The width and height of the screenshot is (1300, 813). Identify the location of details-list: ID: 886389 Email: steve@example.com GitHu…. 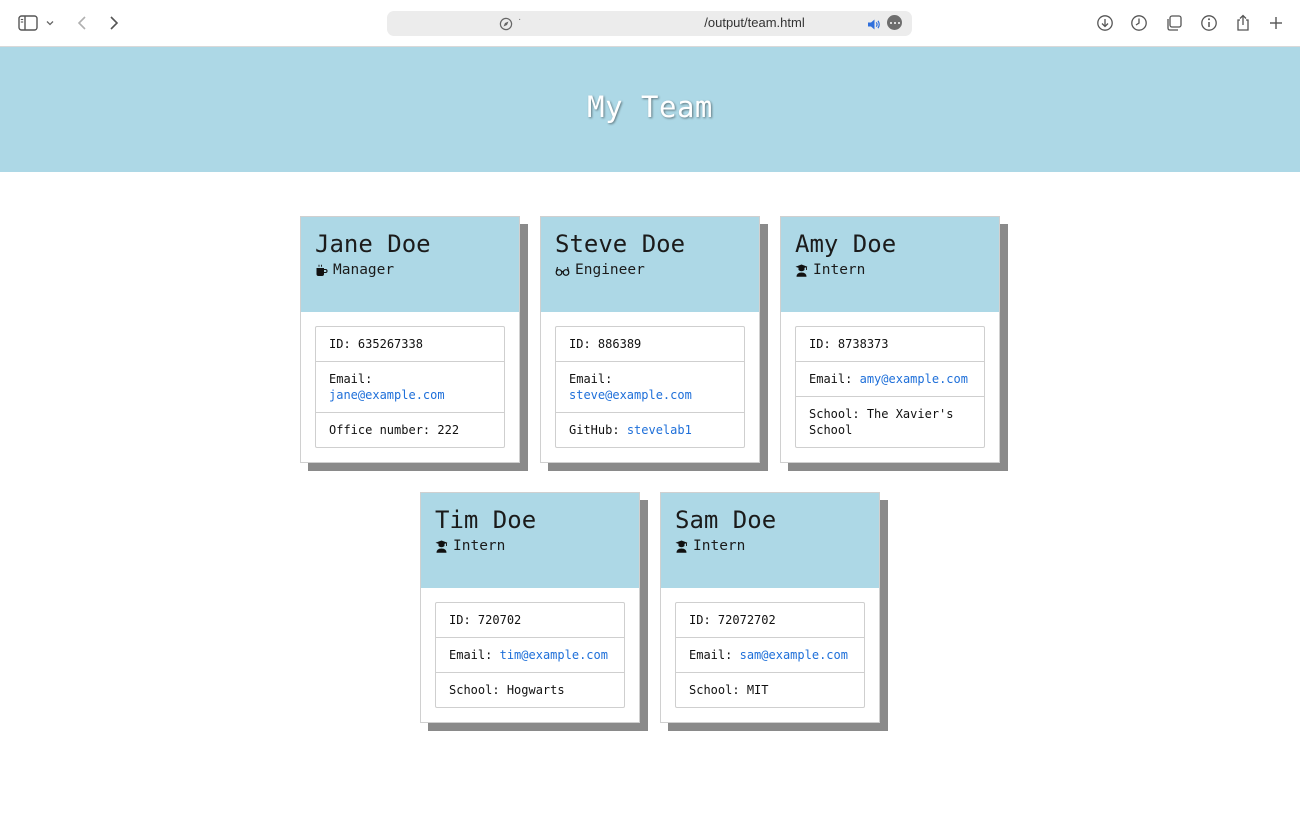
(650, 387).